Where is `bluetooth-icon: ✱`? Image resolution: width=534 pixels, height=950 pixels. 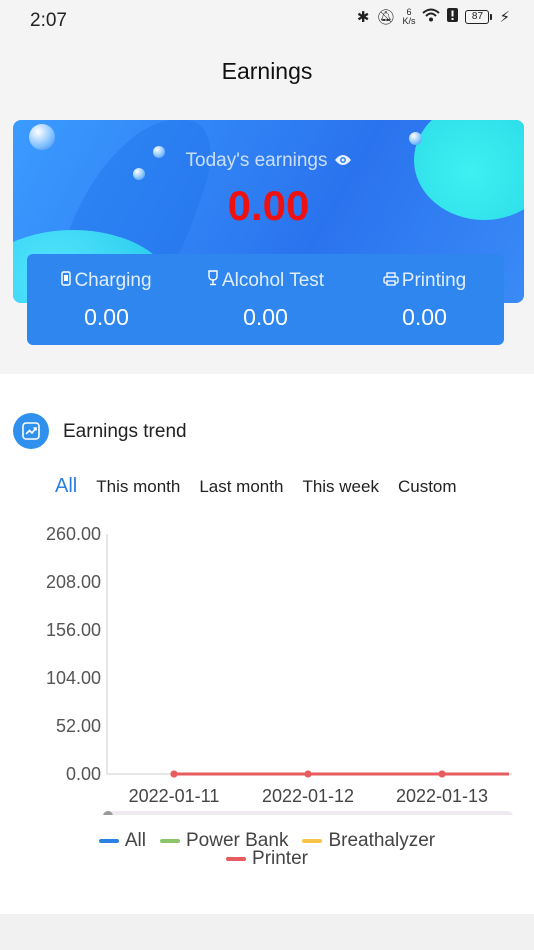 bluetooth-icon: ✱ is located at coordinates (363, 17).